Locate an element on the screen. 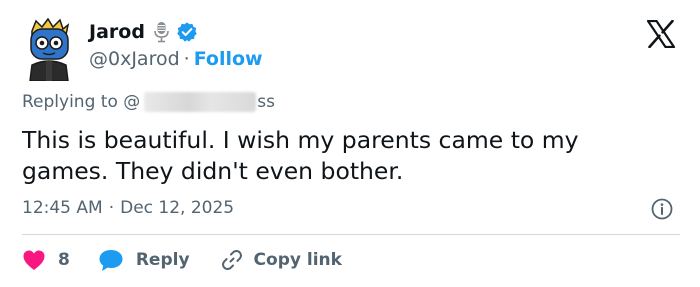 This screenshot has width=700, height=287. copy-link-button: Copy link is located at coordinates (281, 260).